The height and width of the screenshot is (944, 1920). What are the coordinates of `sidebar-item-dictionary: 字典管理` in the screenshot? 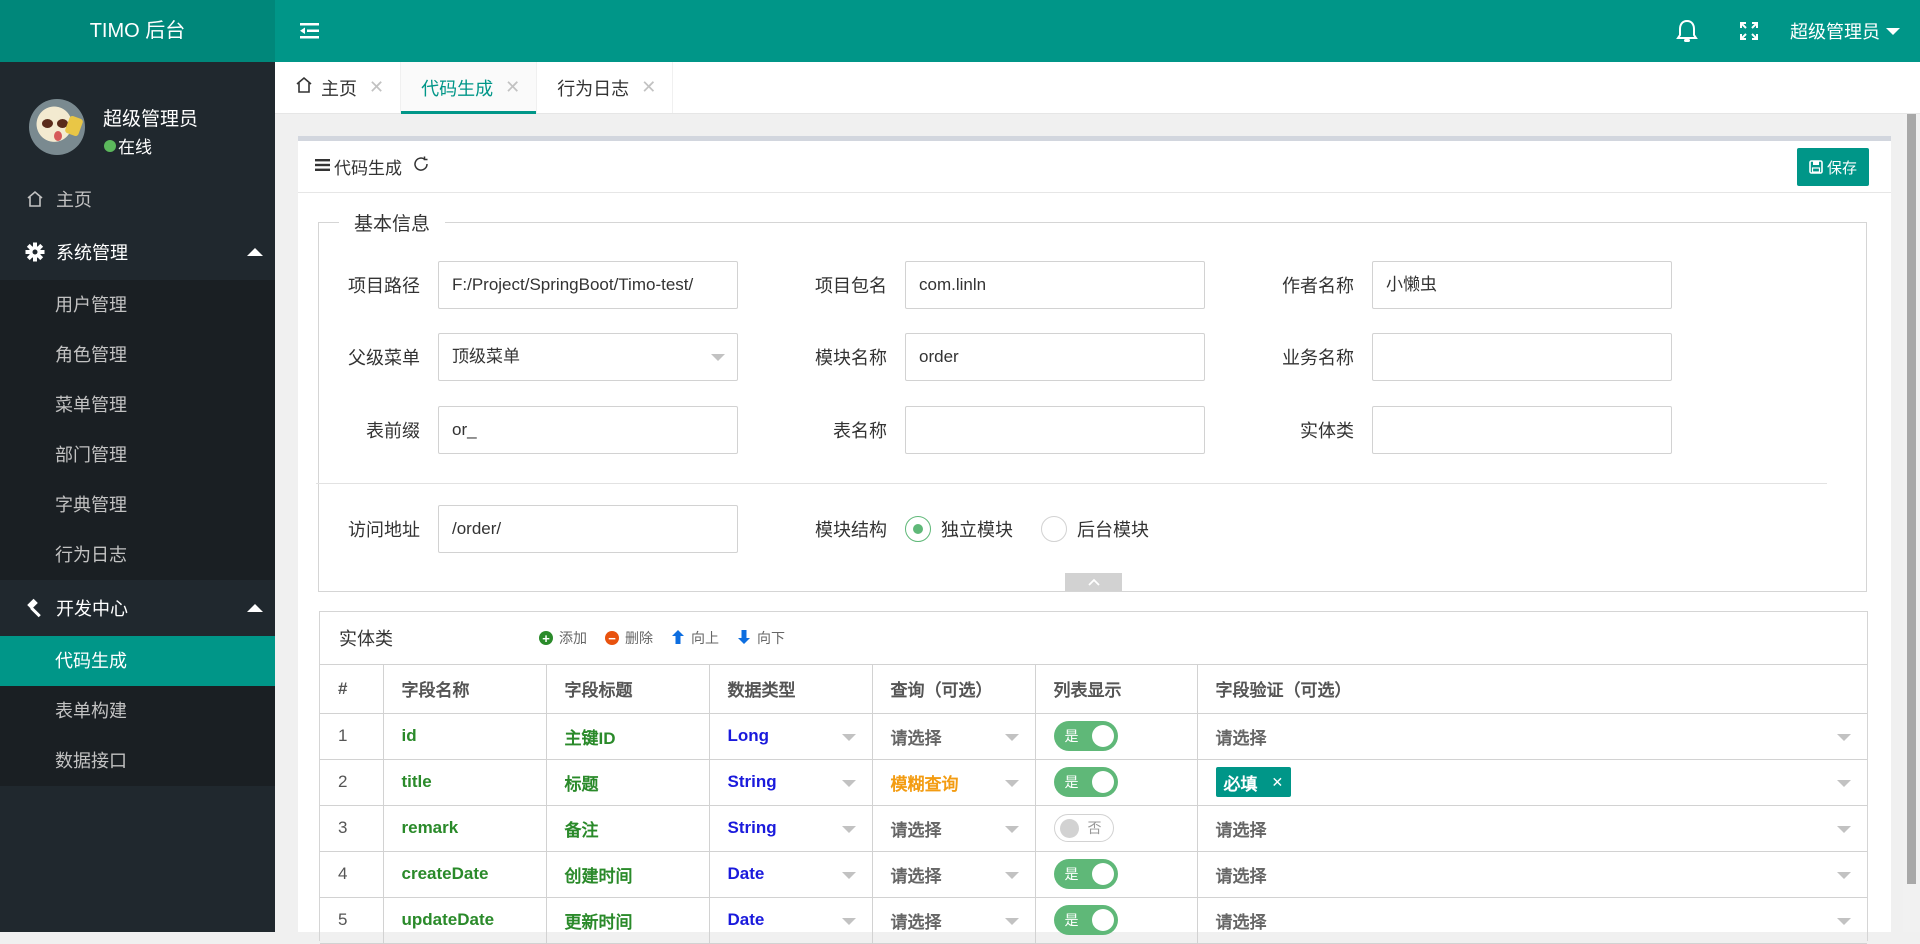 It's located at (137, 505).